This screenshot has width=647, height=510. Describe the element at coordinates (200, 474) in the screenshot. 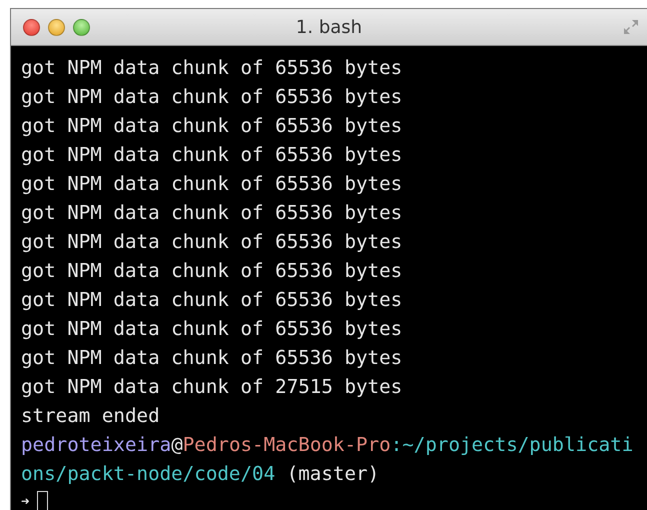

I see `terminal-line: ons/packt-node/code/04 (master)` at that location.